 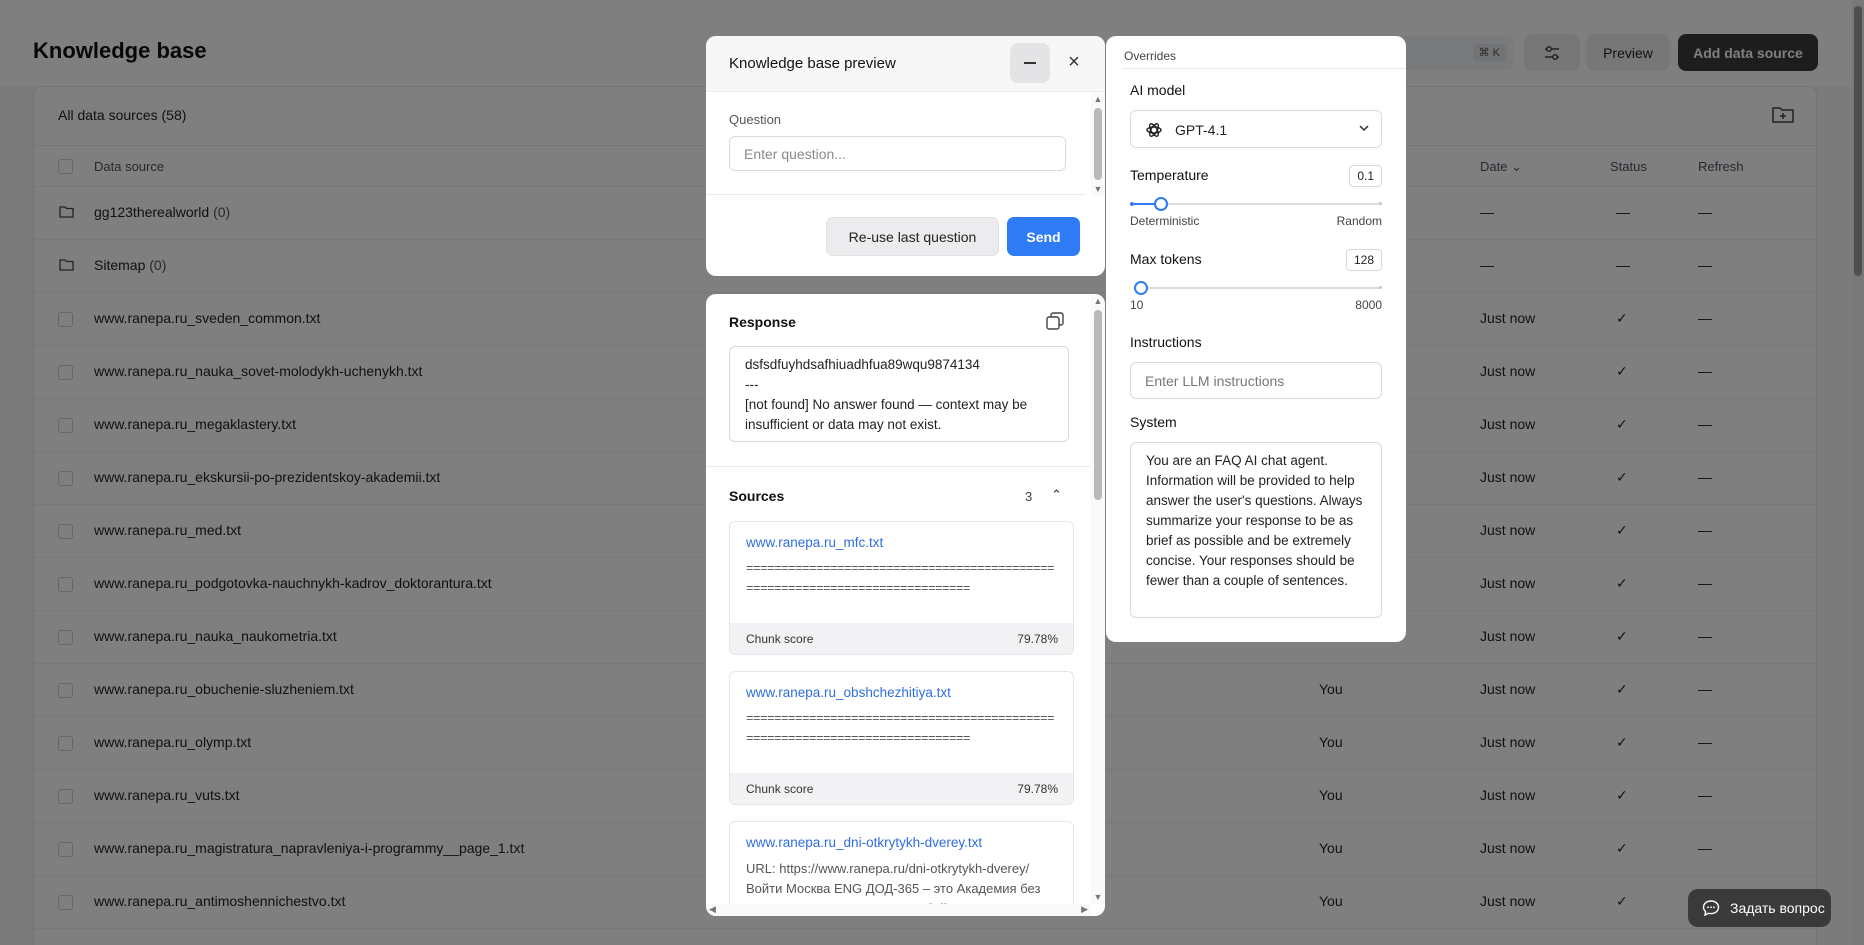 I want to click on temperature-label: Temperature, so click(x=1169, y=175).